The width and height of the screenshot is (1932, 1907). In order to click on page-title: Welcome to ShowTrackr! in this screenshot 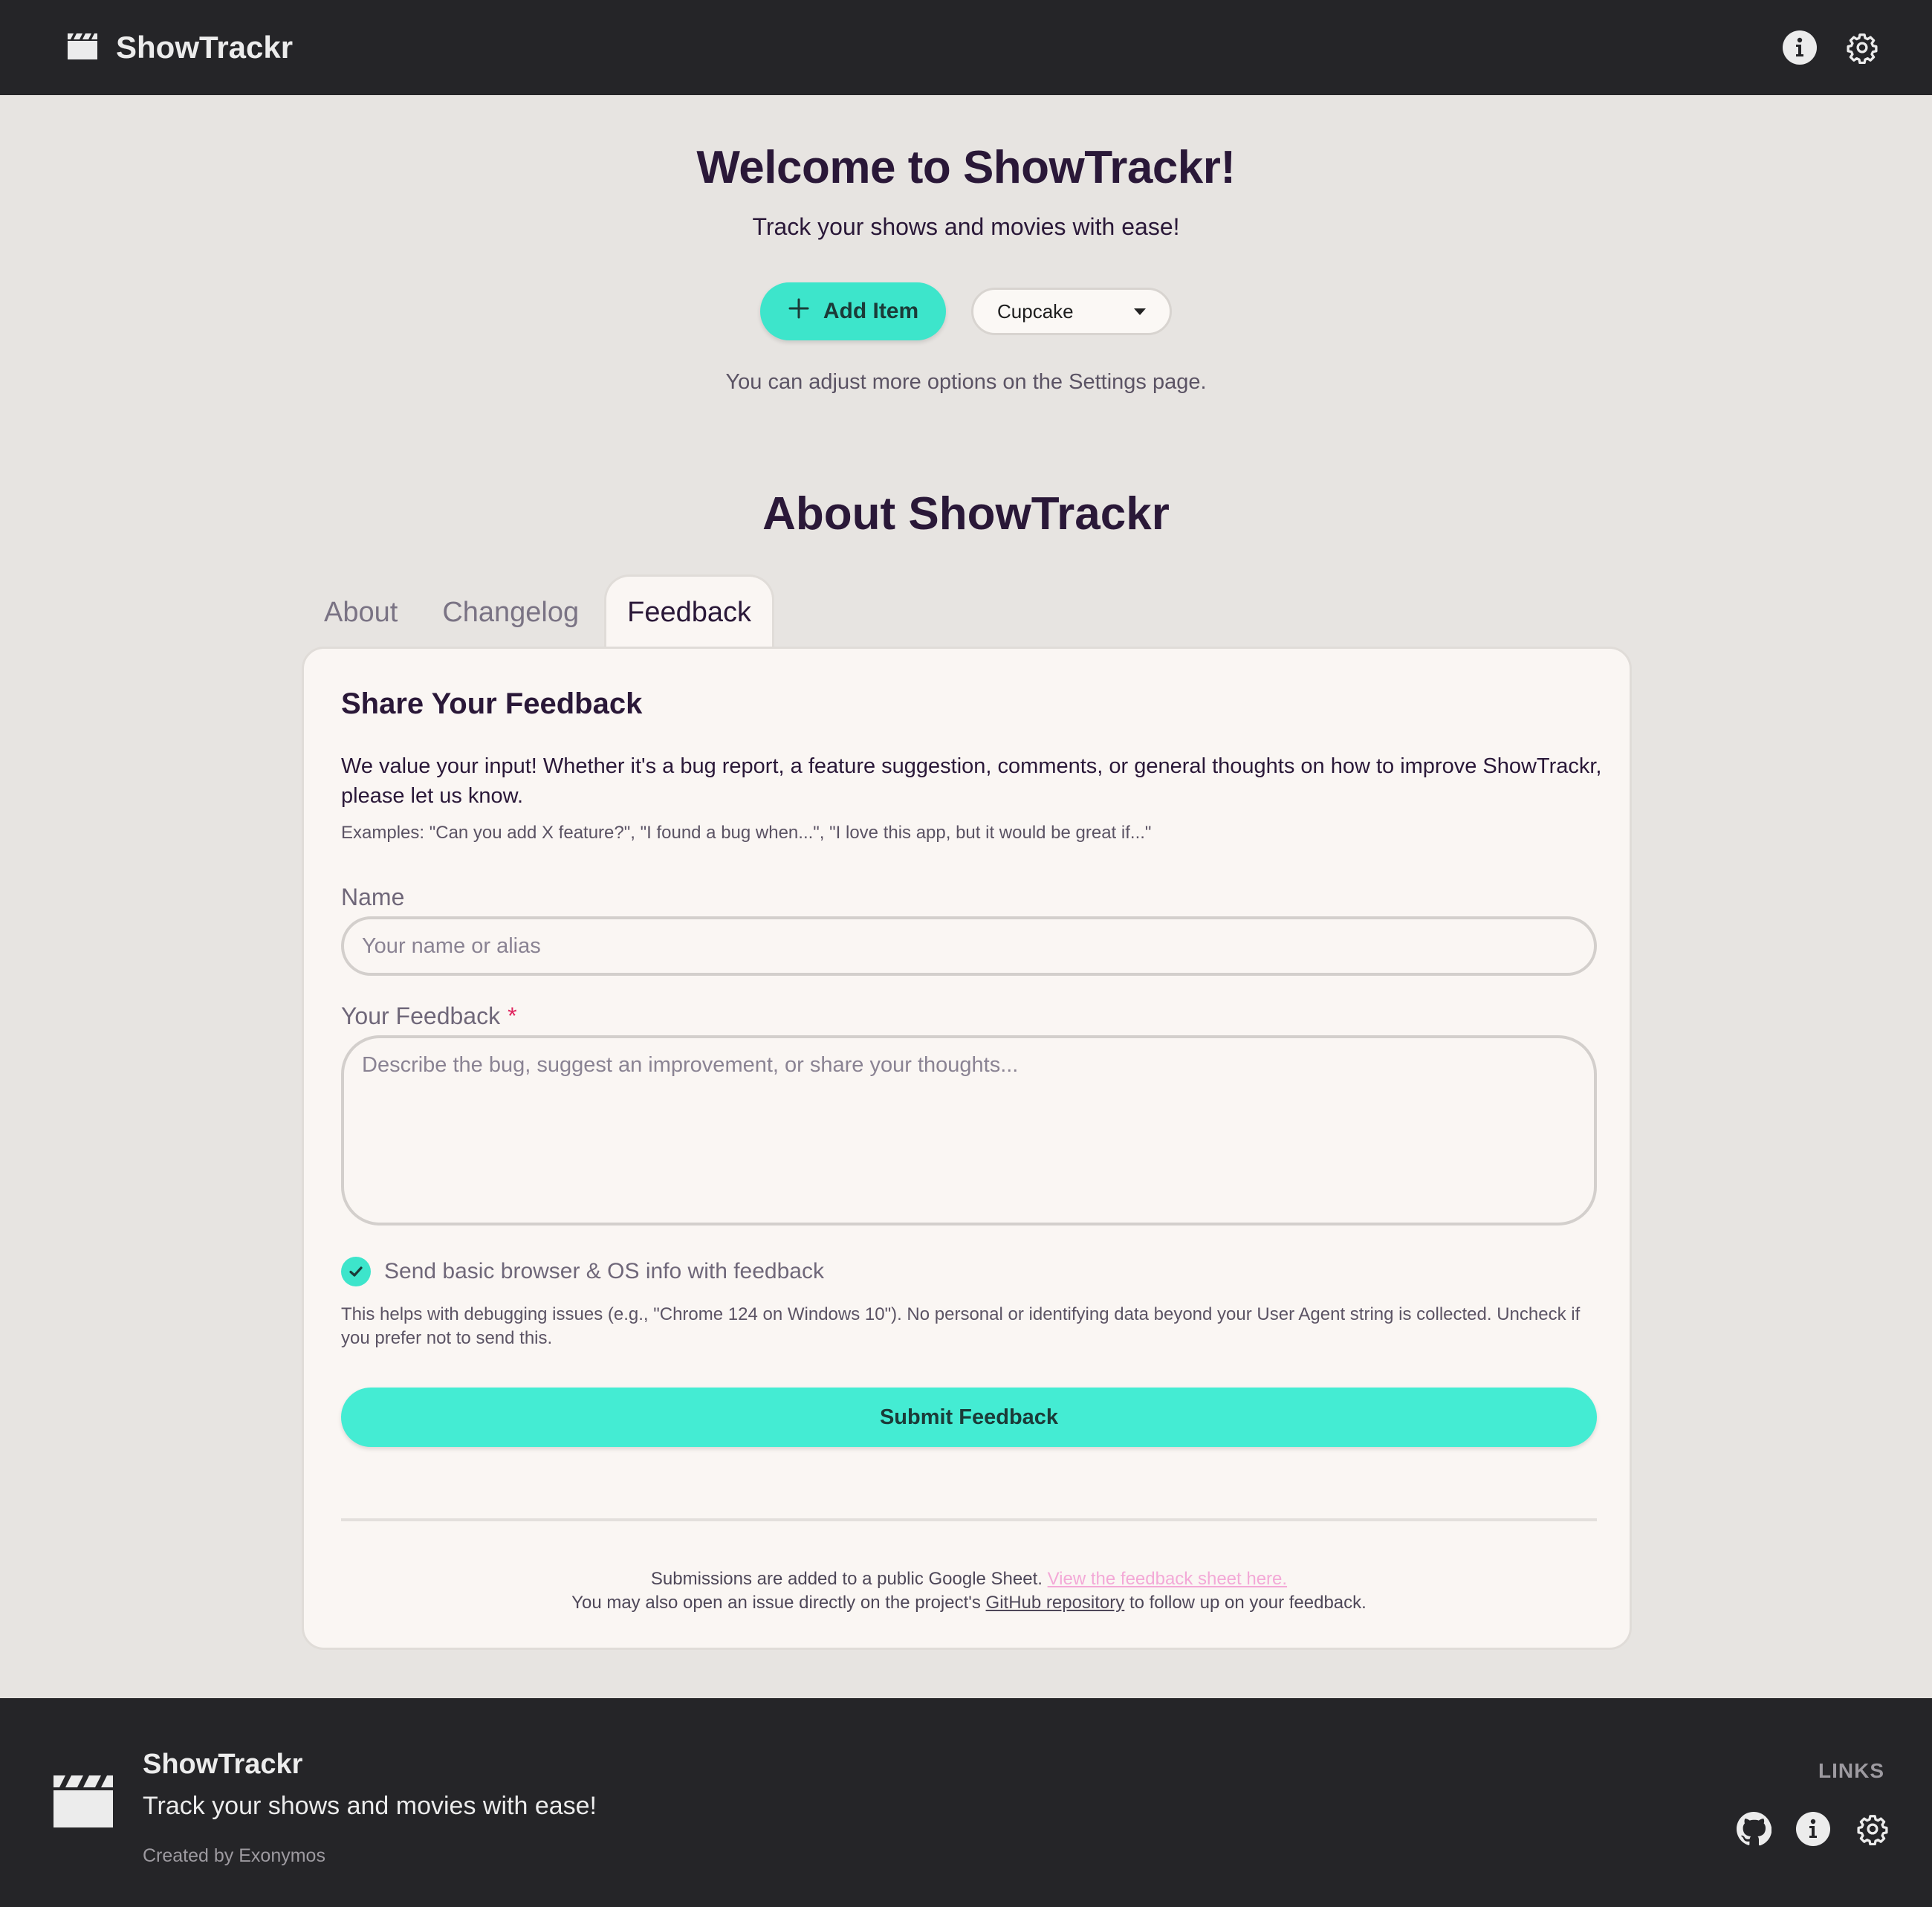, I will do `click(966, 167)`.